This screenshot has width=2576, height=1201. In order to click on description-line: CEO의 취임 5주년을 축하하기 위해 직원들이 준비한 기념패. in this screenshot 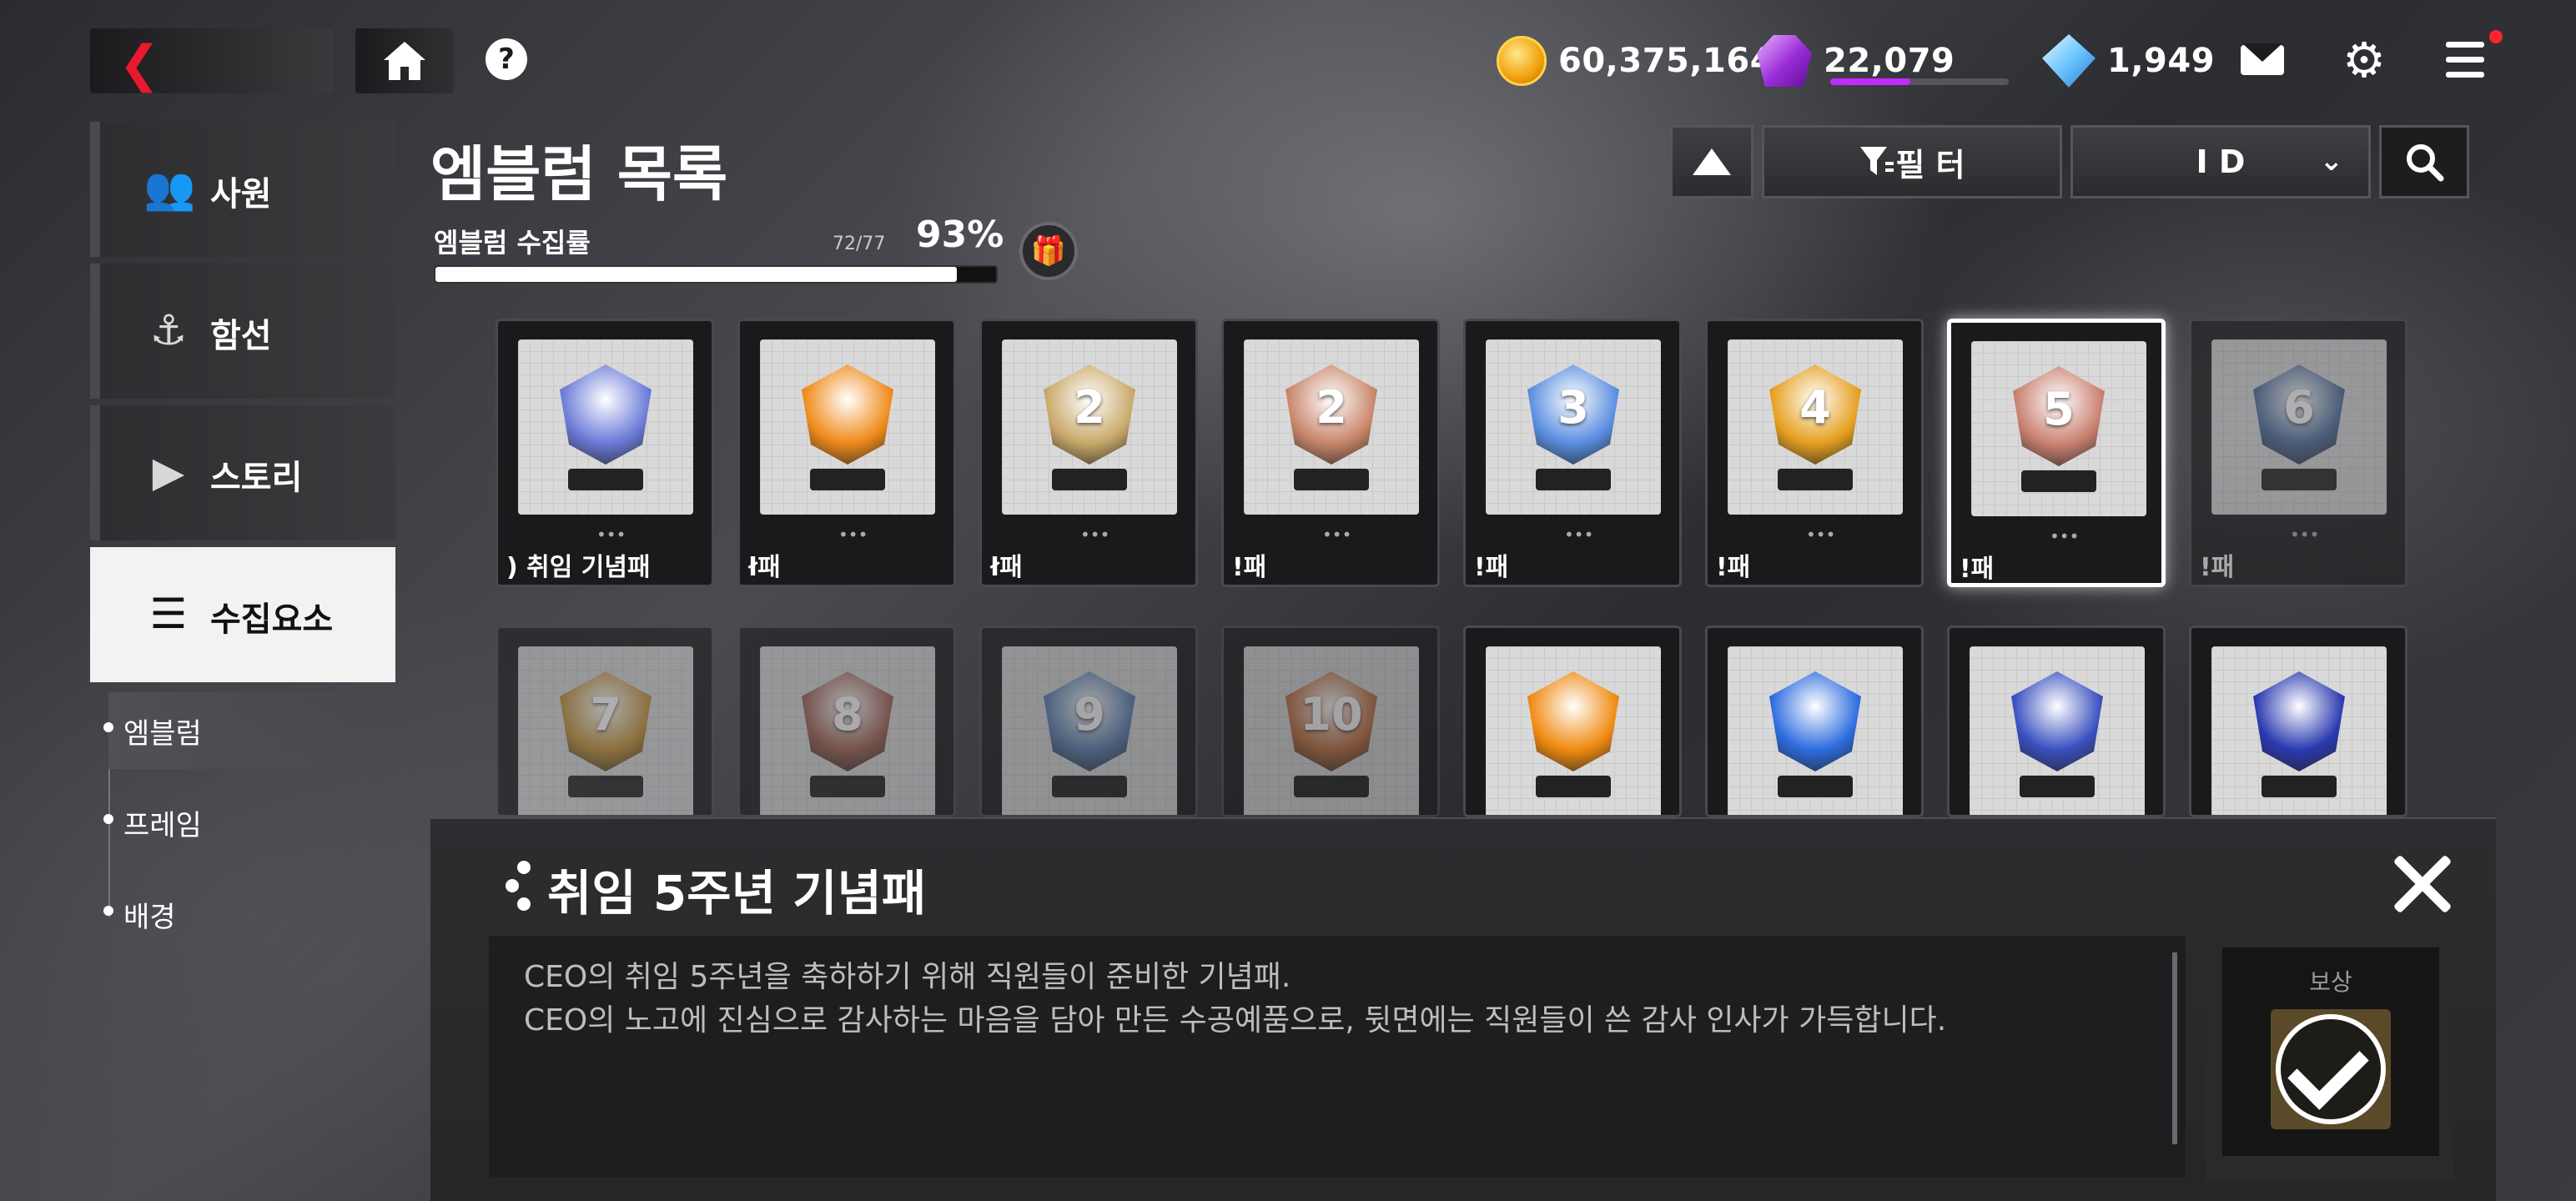, I will do `click(907, 977)`.